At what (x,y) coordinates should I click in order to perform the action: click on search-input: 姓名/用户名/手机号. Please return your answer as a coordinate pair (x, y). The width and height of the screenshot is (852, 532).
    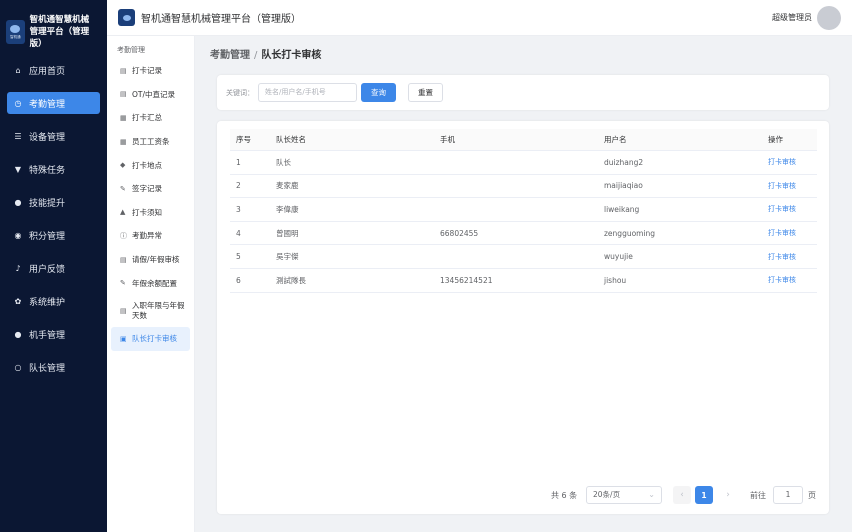
    Looking at the image, I should click on (307, 92).